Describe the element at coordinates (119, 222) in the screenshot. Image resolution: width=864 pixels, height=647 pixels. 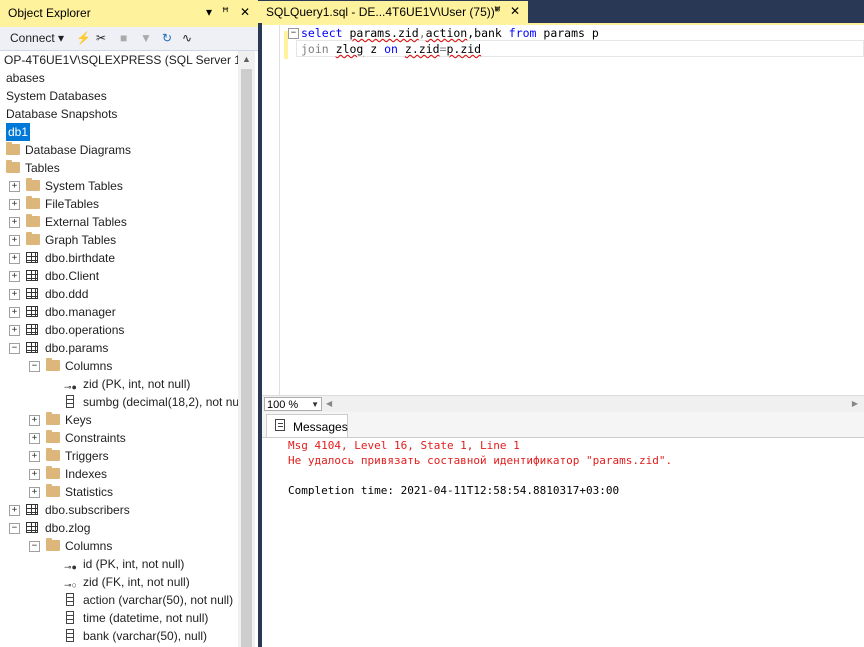
I see `tree-node: + External Tables` at that location.